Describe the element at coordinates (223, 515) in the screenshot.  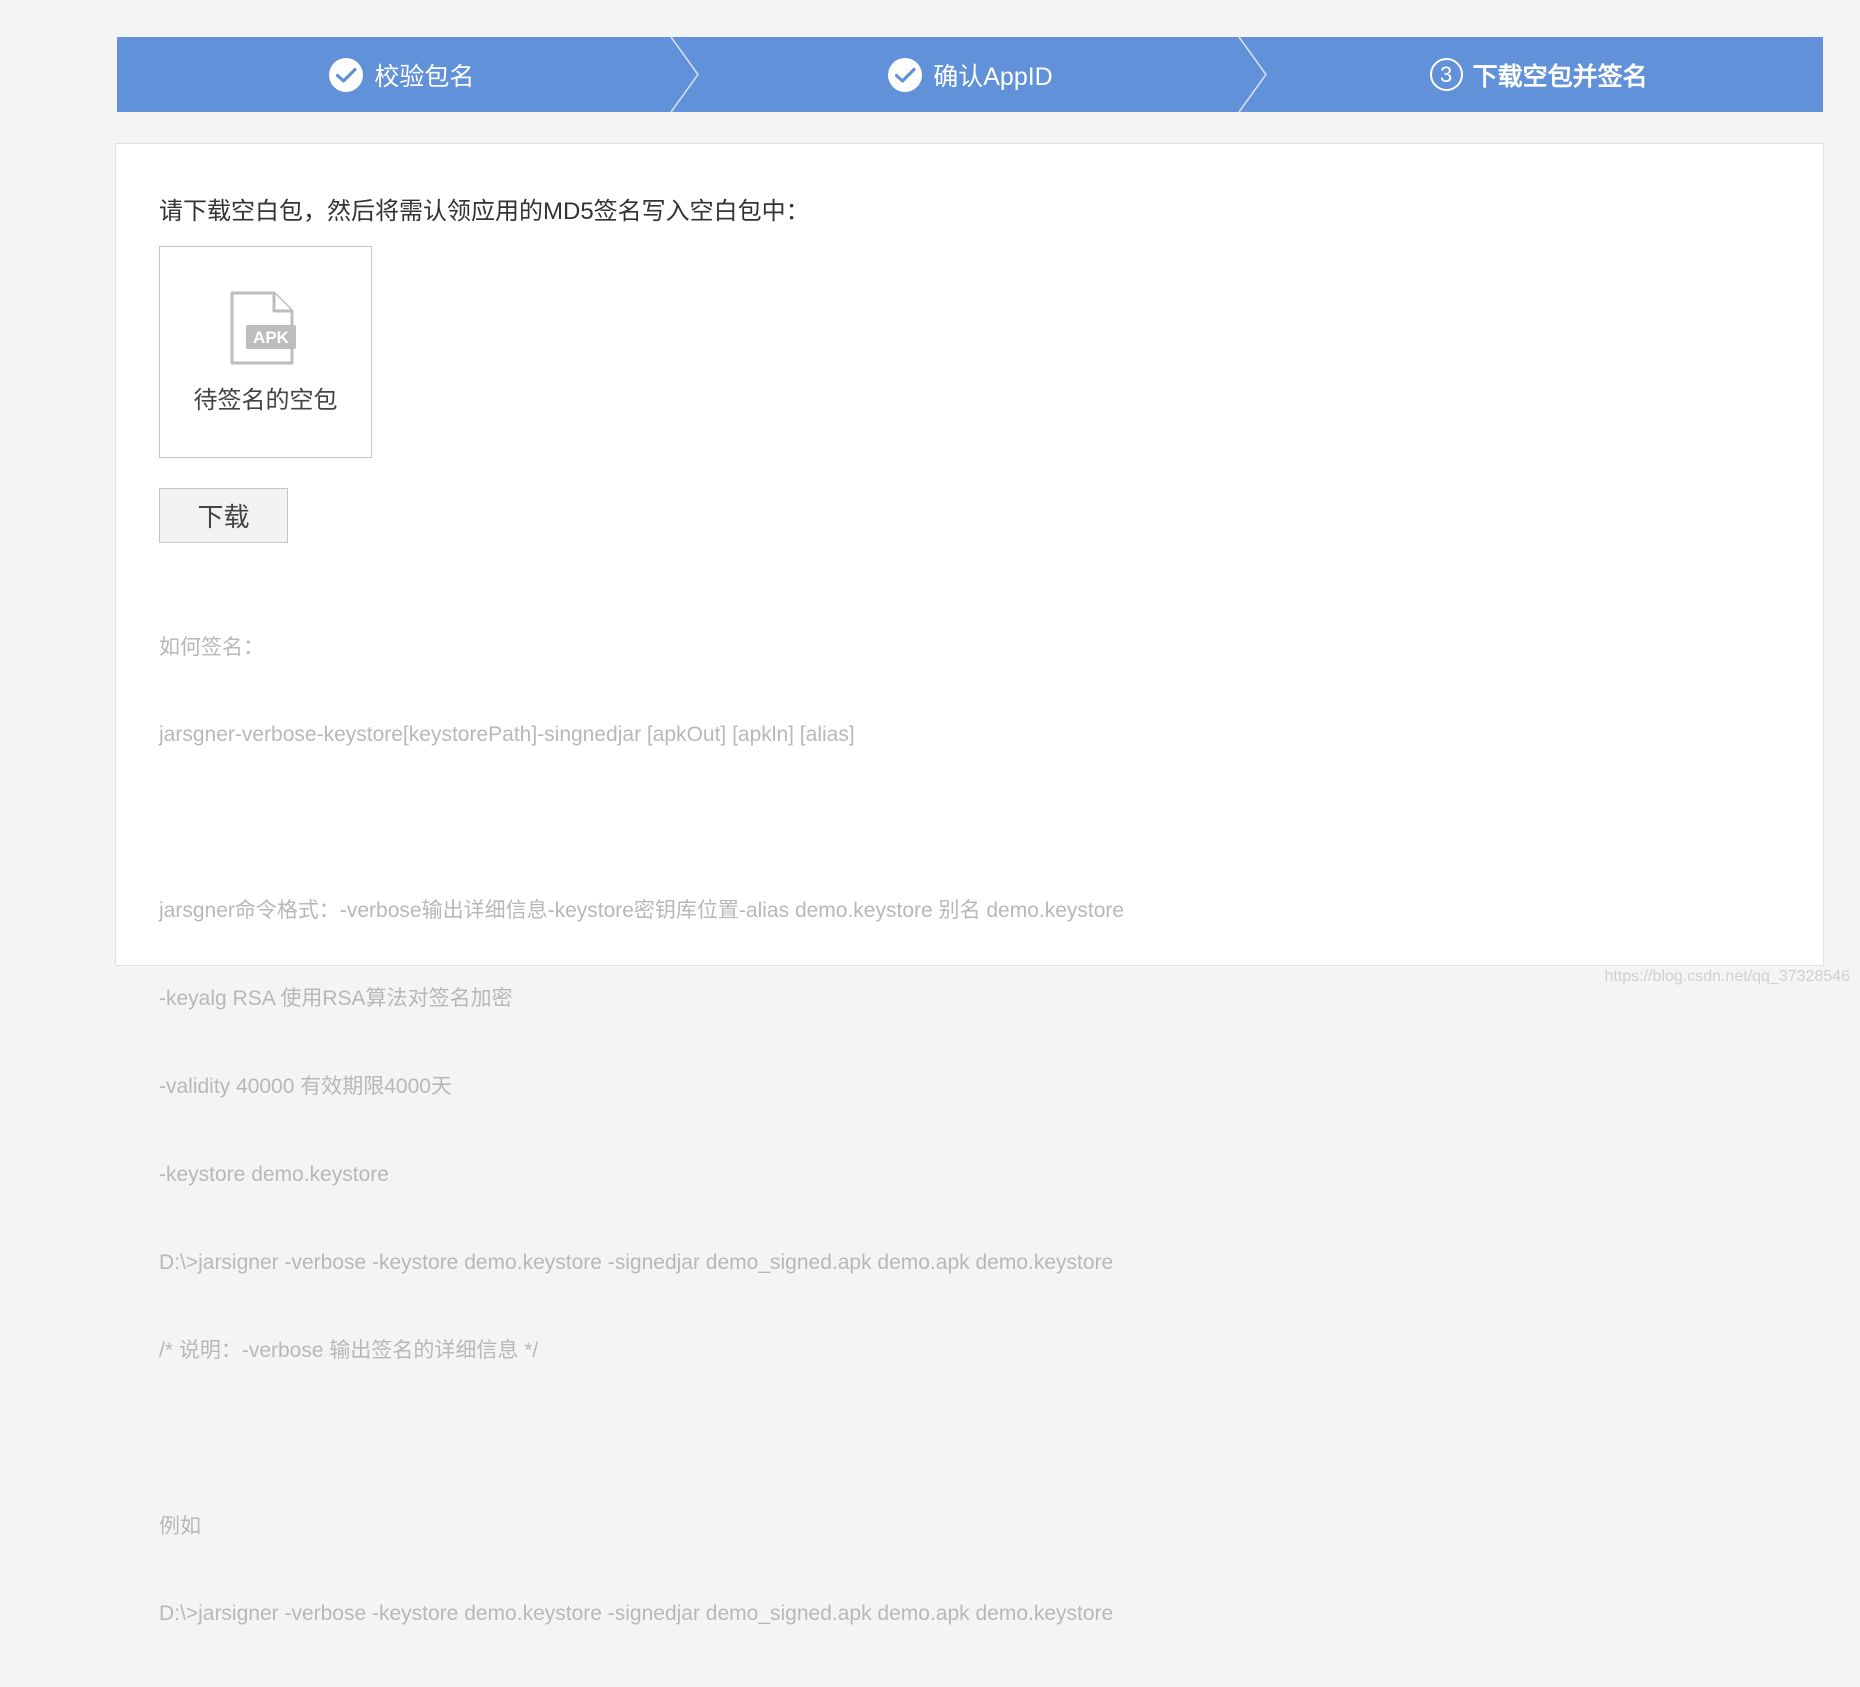
I see `download-button: 下载` at that location.